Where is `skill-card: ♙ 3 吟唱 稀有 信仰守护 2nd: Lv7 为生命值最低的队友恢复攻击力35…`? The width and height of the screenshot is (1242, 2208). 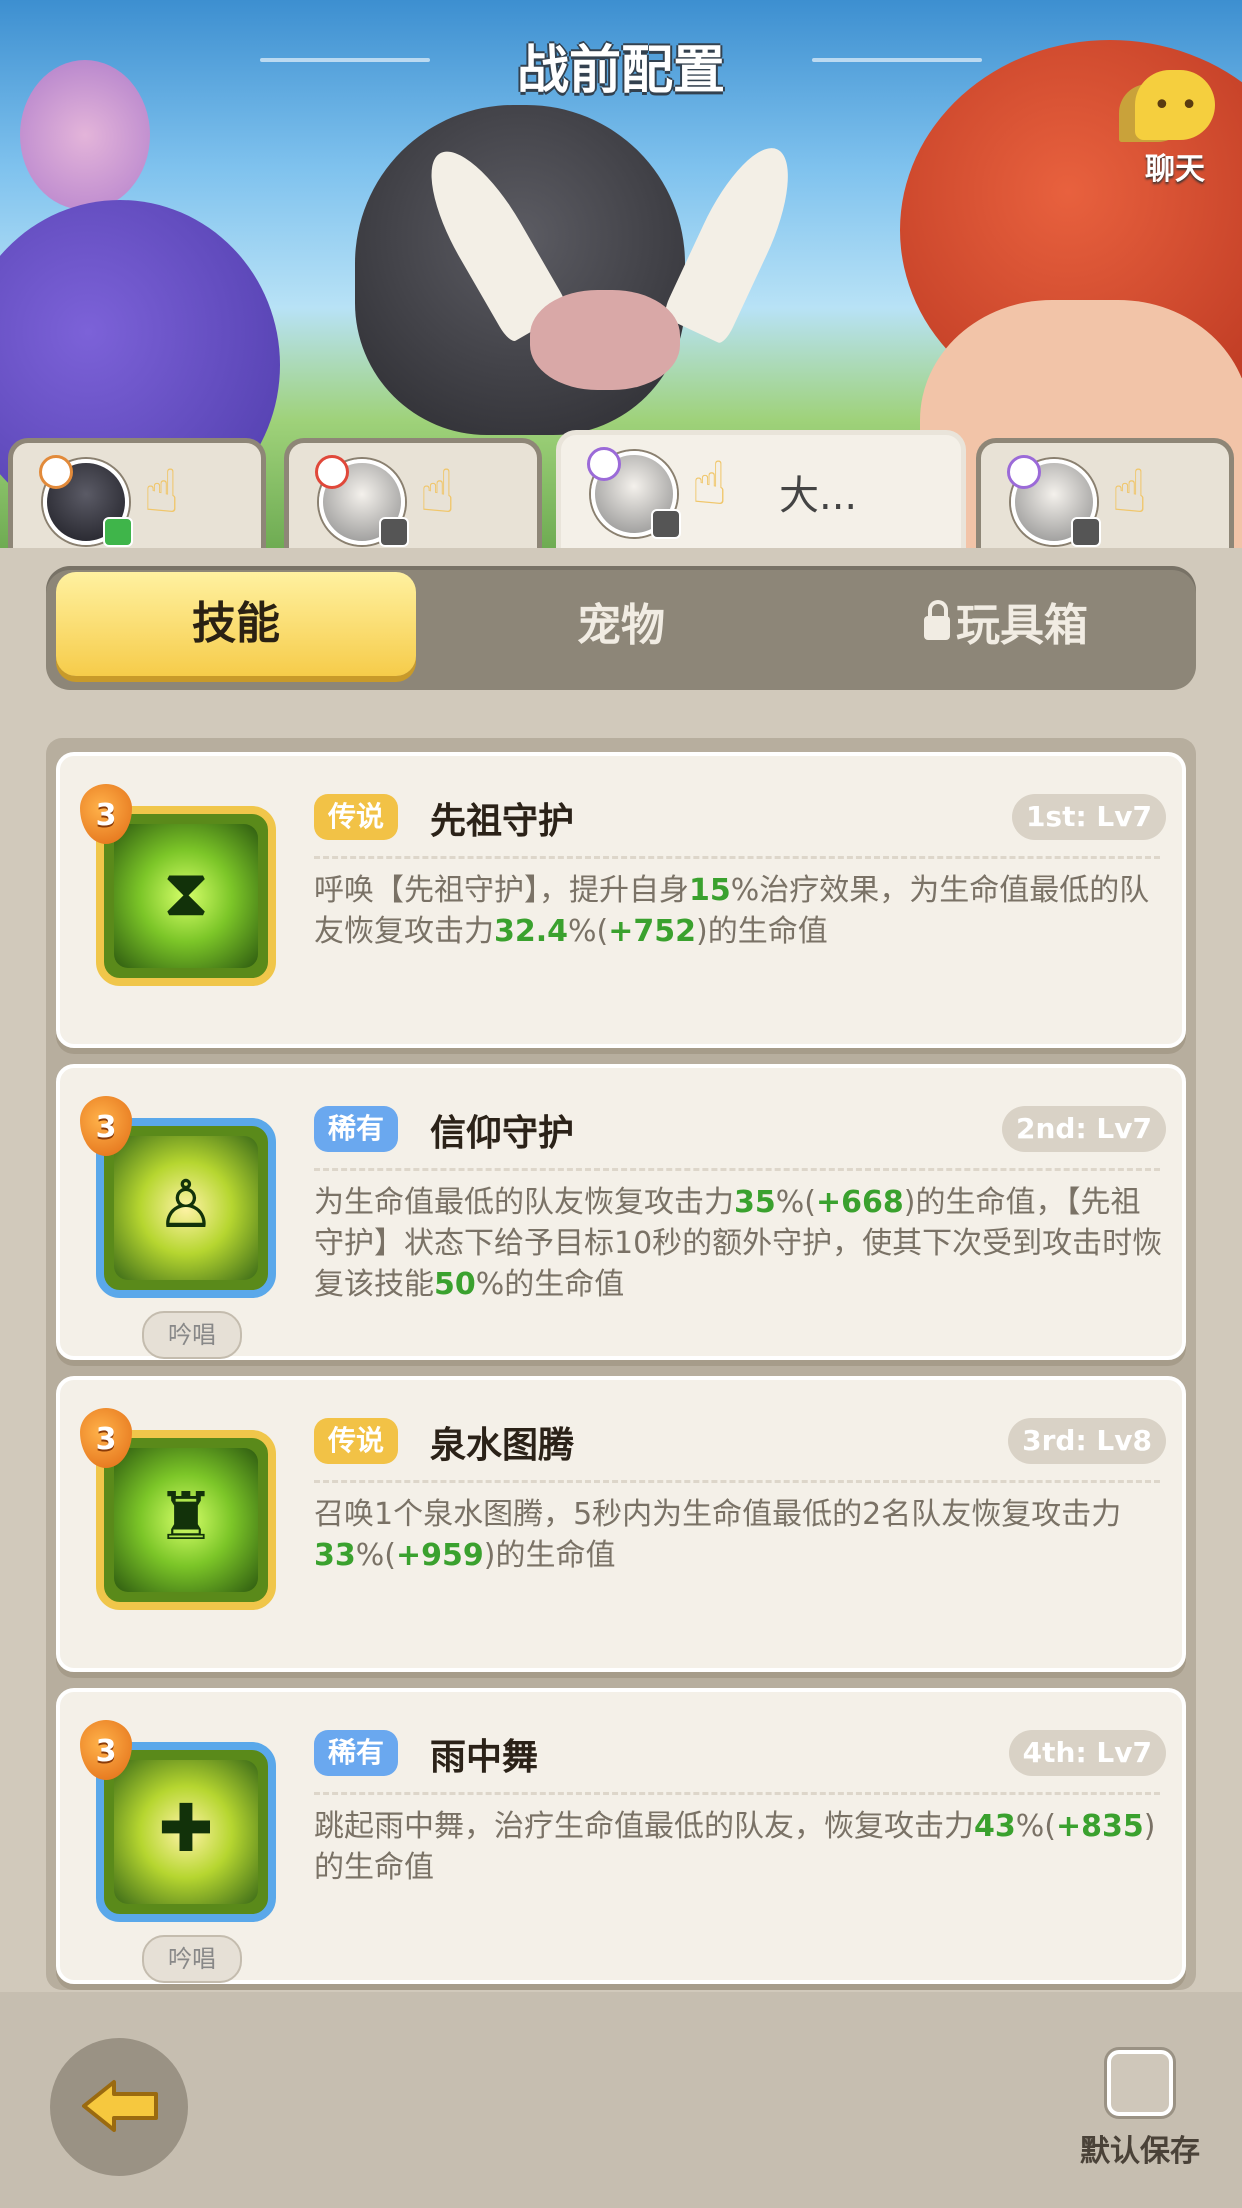 skill-card: ♙ 3 吟唱 稀有 信仰守护 2nd: Lv7 为生命值最低的队友恢复攻击力35… is located at coordinates (621, 1212).